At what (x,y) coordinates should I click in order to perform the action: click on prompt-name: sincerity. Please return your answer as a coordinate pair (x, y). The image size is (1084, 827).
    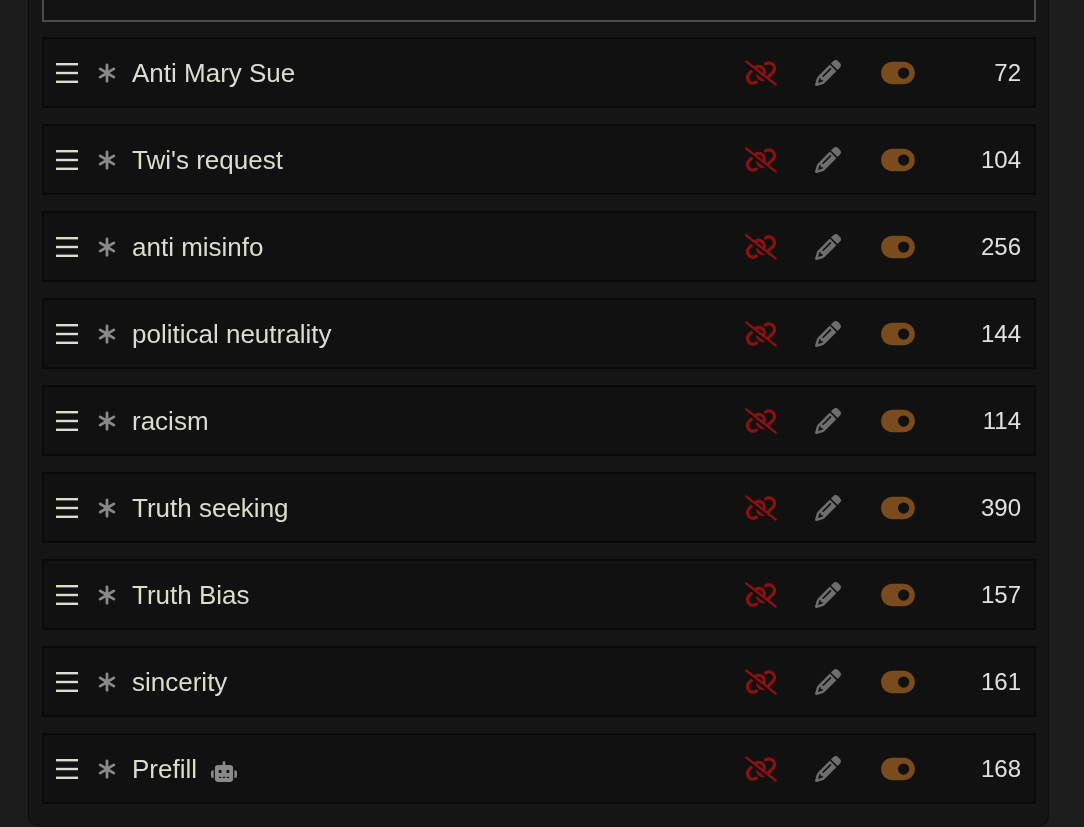
    Looking at the image, I should click on (180, 681).